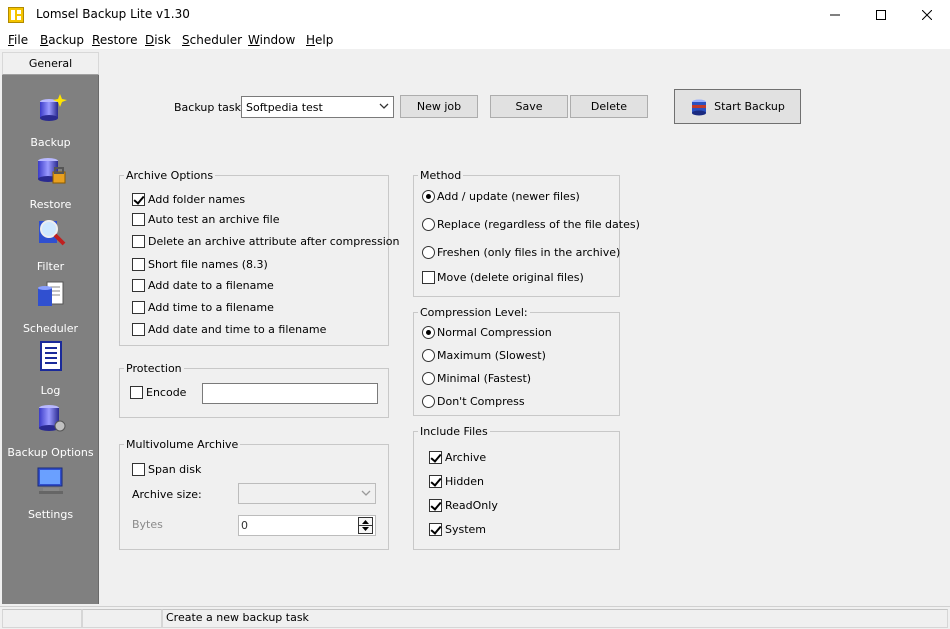  I want to click on compression-minimal-radio, so click(428, 378).